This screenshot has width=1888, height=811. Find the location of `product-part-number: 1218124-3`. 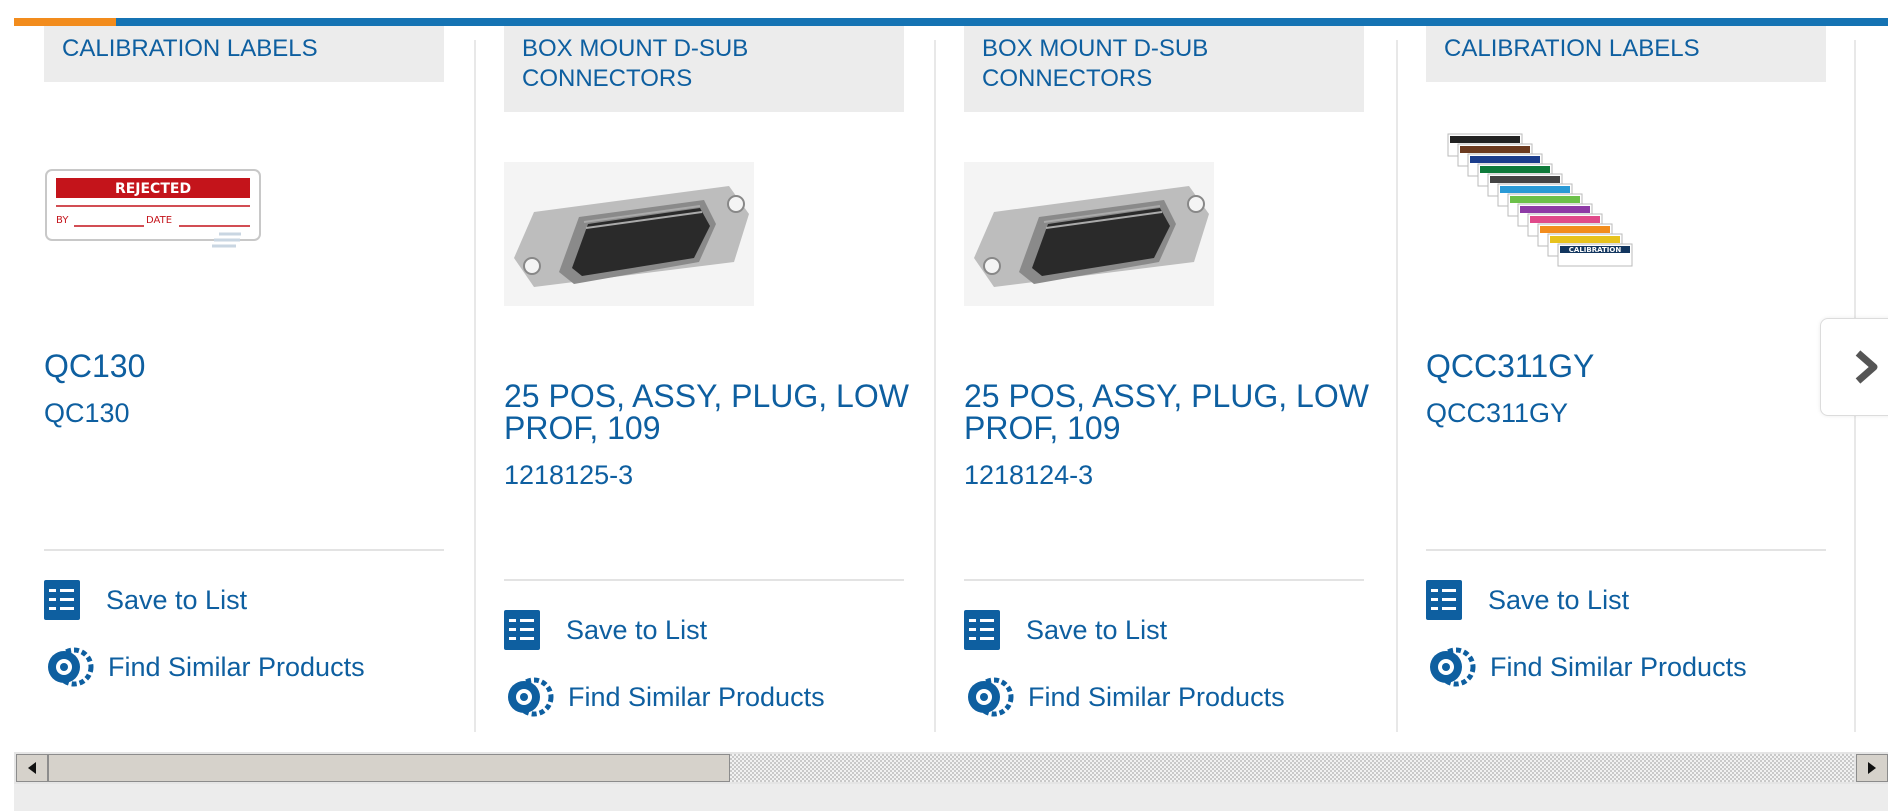

product-part-number: 1218124-3 is located at coordinates (1028, 475).